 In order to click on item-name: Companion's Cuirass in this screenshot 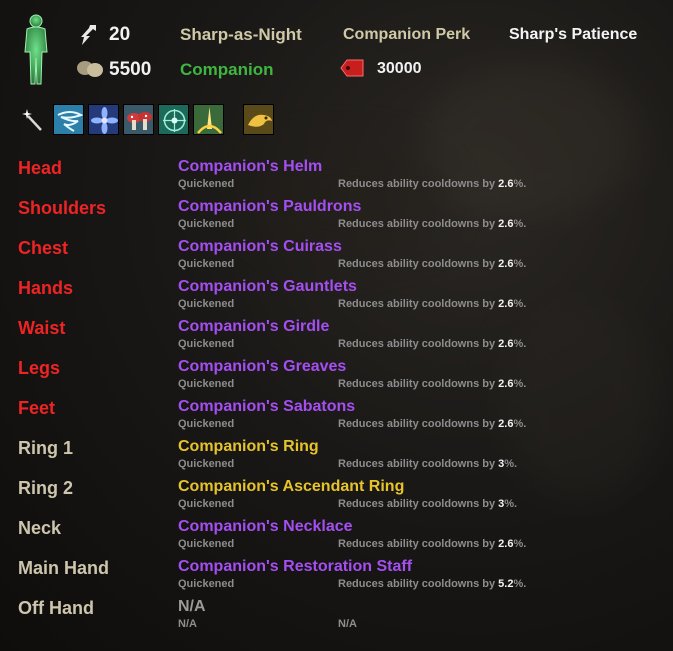, I will do `click(260, 247)`.